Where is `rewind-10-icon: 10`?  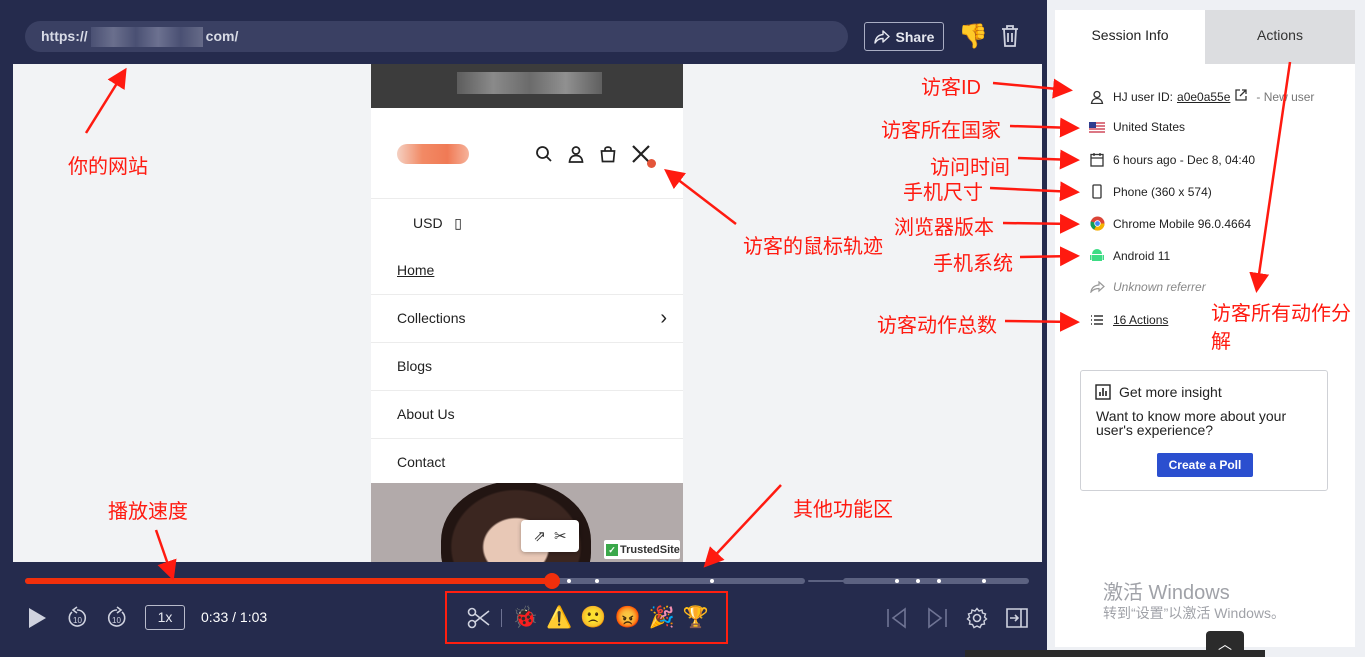 rewind-10-icon: 10 is located at coordinates (77, 618).